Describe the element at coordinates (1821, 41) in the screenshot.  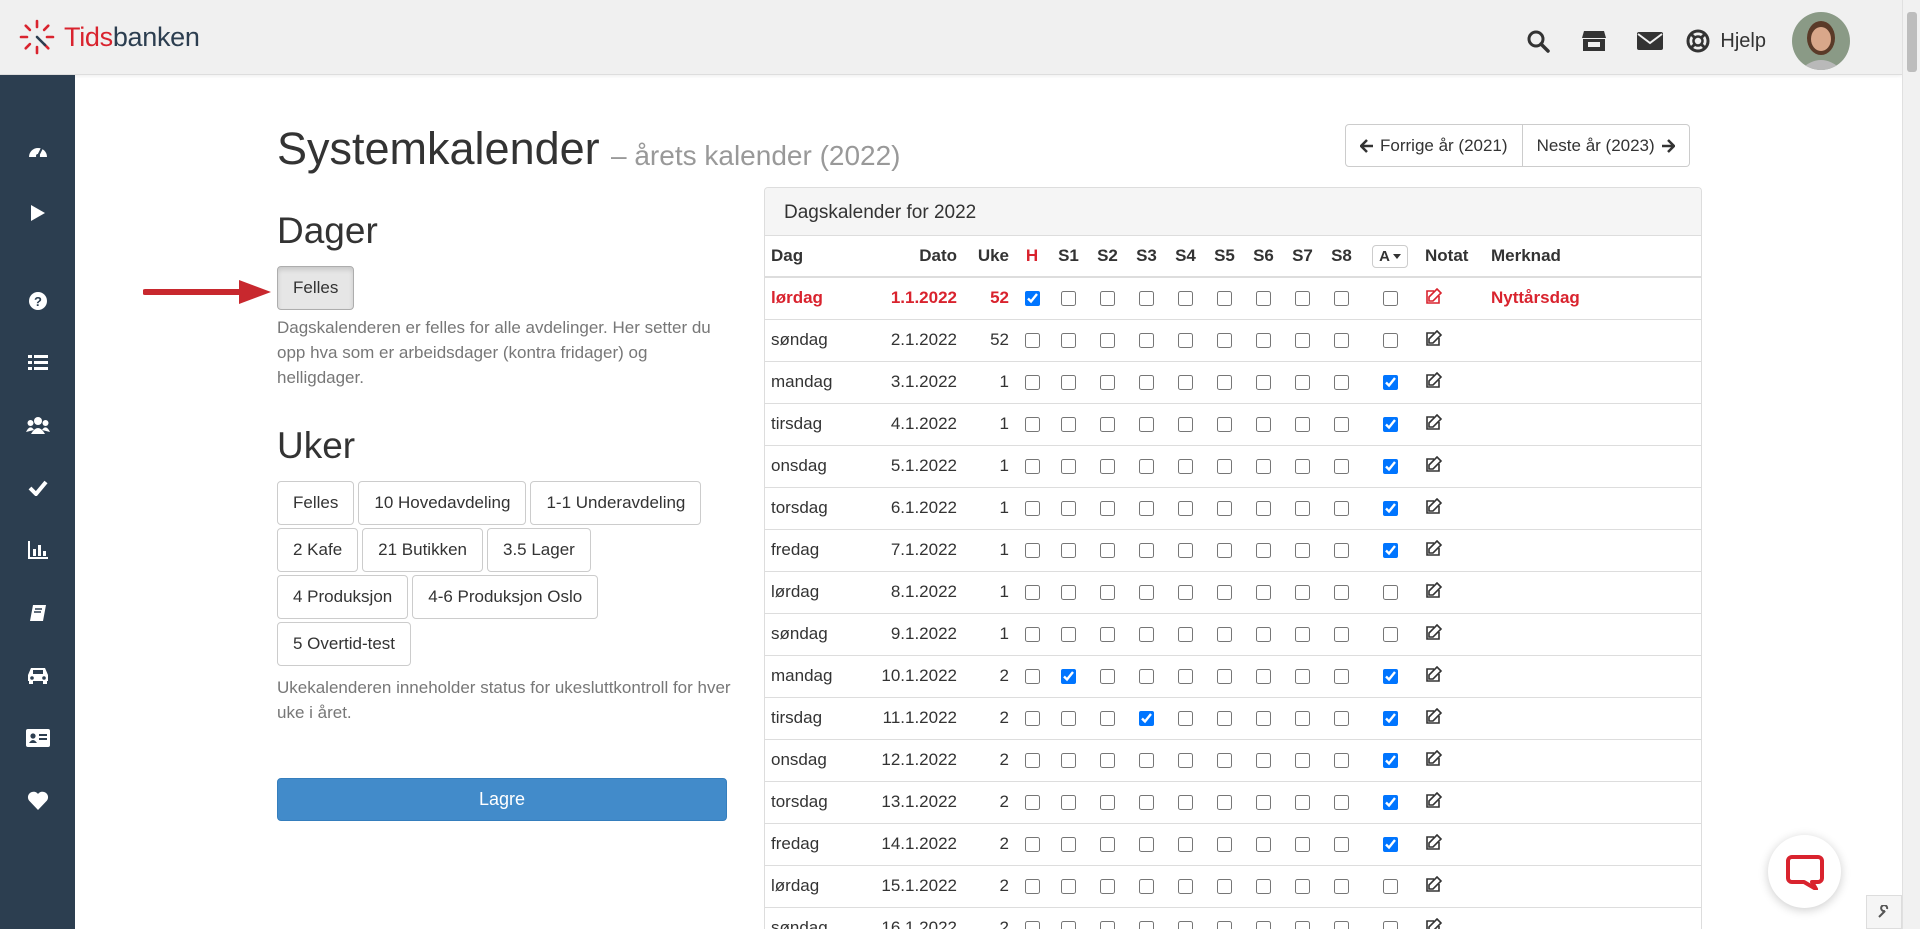
I see `avatar` at that location.